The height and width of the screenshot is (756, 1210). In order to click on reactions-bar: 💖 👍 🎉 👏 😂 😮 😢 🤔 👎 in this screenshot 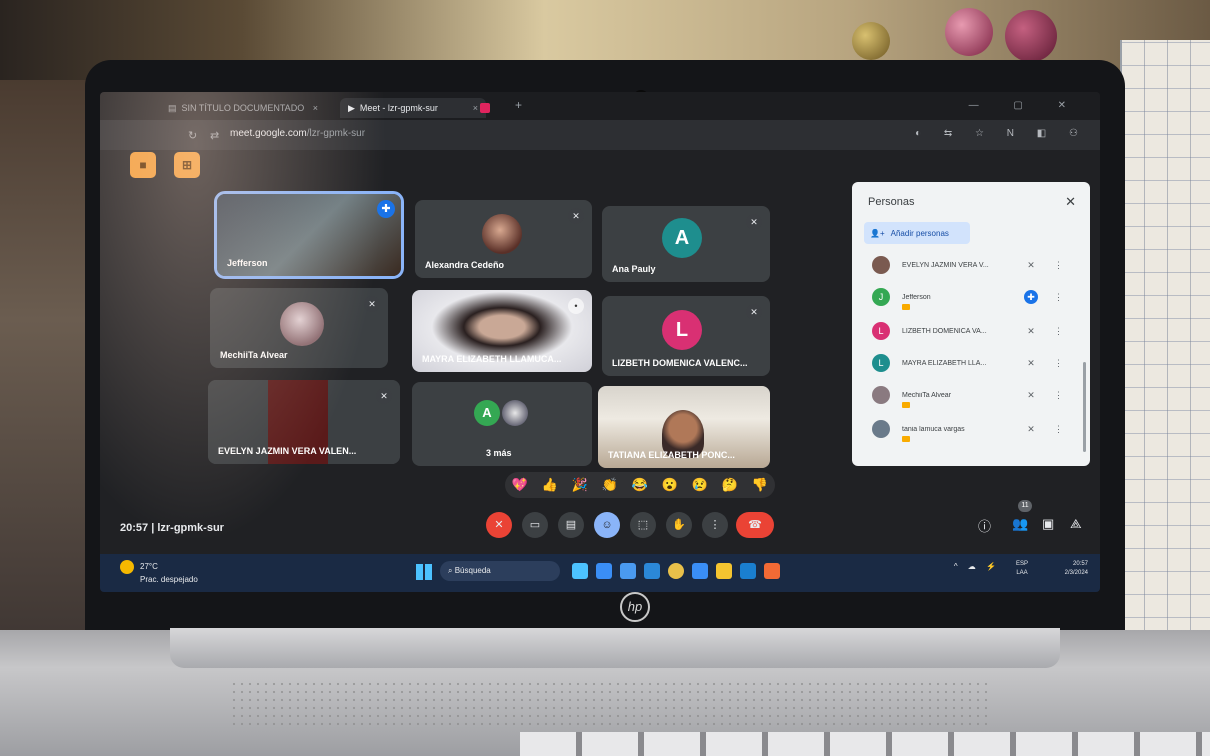, I will do `click(640, 485)`.